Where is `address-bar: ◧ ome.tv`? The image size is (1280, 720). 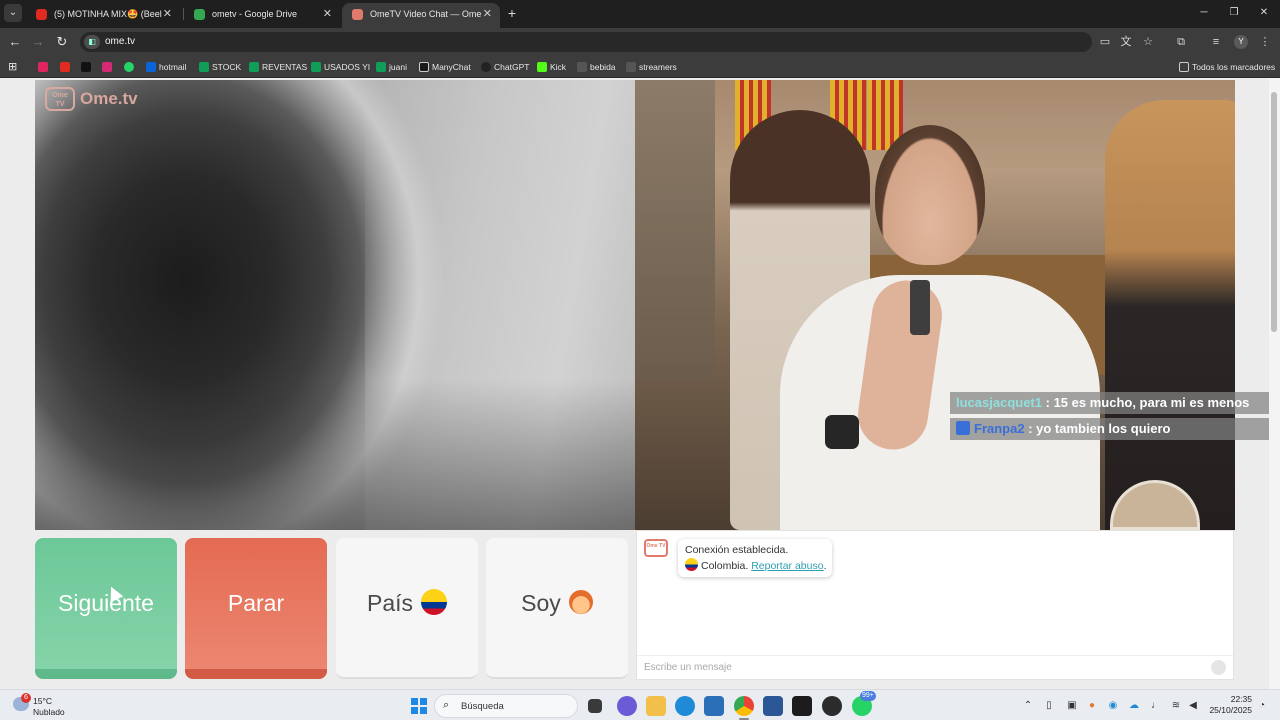 address-bar: ◧ ome.tv is located at coordinates (586, 42).